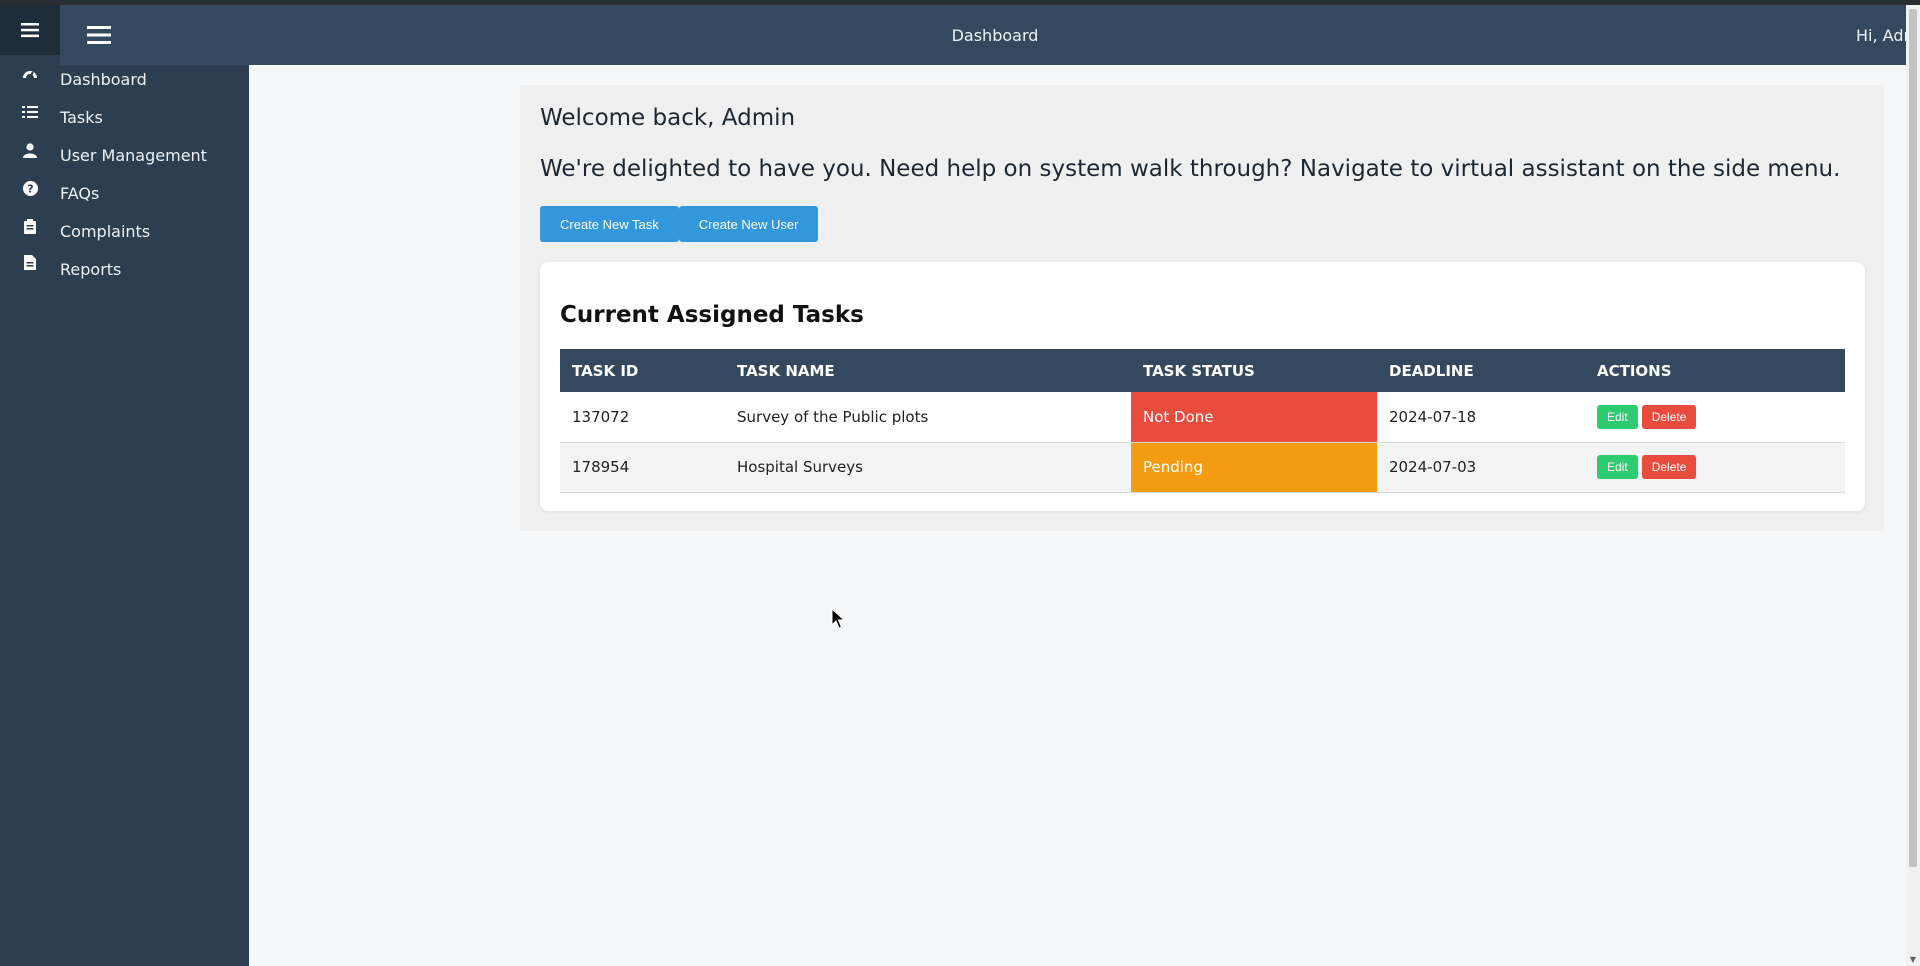 Image resolution: width=1920 pixels, height=966 pixels. I want to click on welcome-title: Welcome back, Admin, so click(668, 118).